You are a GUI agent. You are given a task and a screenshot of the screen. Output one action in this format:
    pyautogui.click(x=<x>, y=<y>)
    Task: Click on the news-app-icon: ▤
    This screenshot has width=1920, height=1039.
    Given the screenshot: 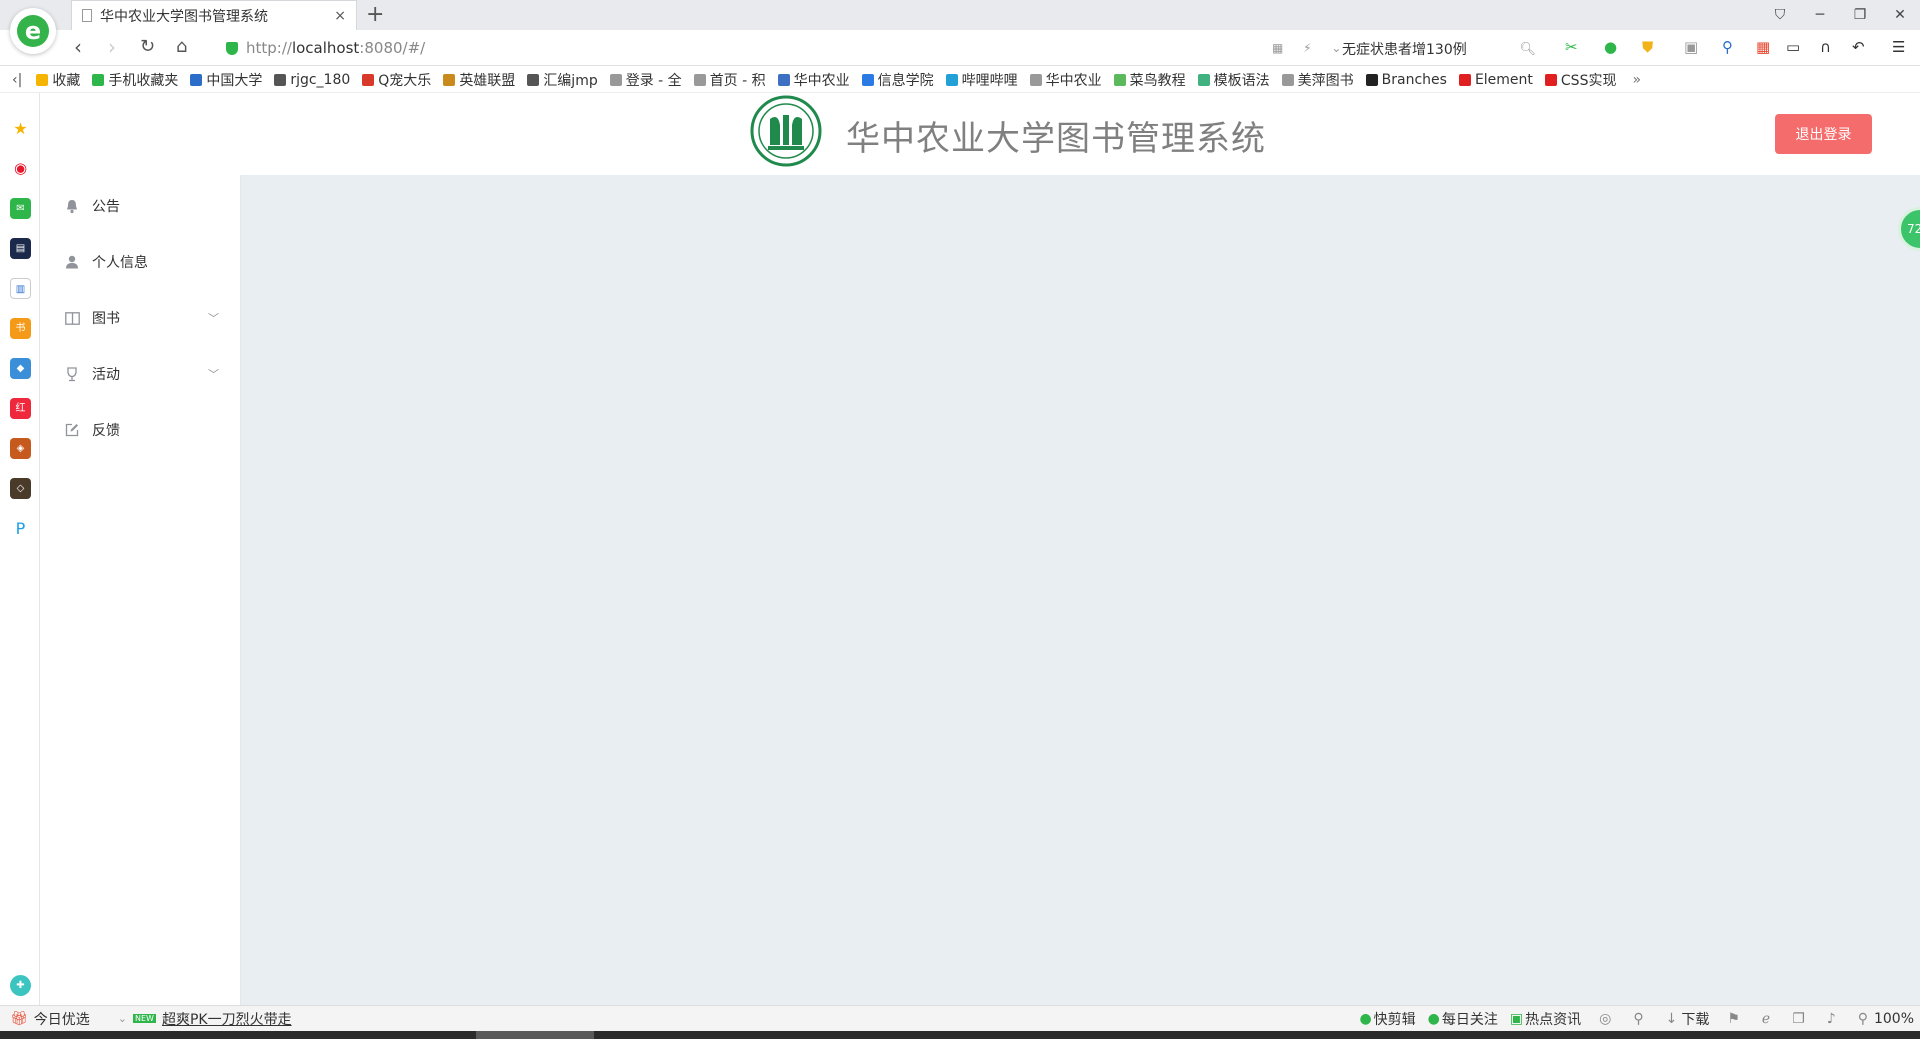 What is the action you would take?
    pyautogui.click(x=20, y=248)
    